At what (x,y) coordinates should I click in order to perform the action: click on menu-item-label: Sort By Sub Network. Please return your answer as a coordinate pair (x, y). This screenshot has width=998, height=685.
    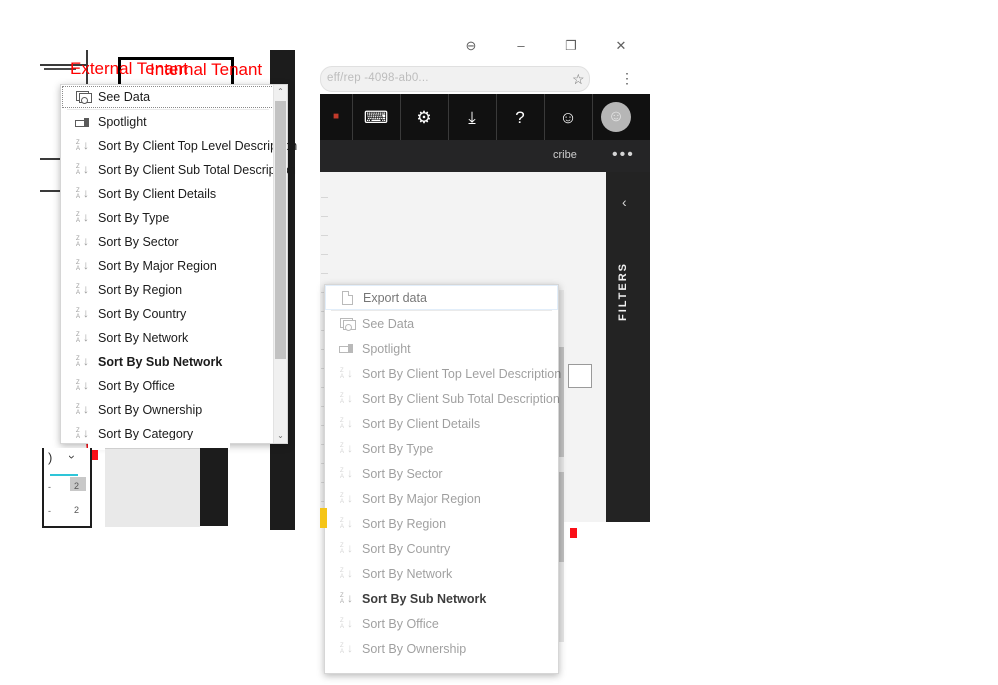
    Looking at the image, I should click on (424, 598).